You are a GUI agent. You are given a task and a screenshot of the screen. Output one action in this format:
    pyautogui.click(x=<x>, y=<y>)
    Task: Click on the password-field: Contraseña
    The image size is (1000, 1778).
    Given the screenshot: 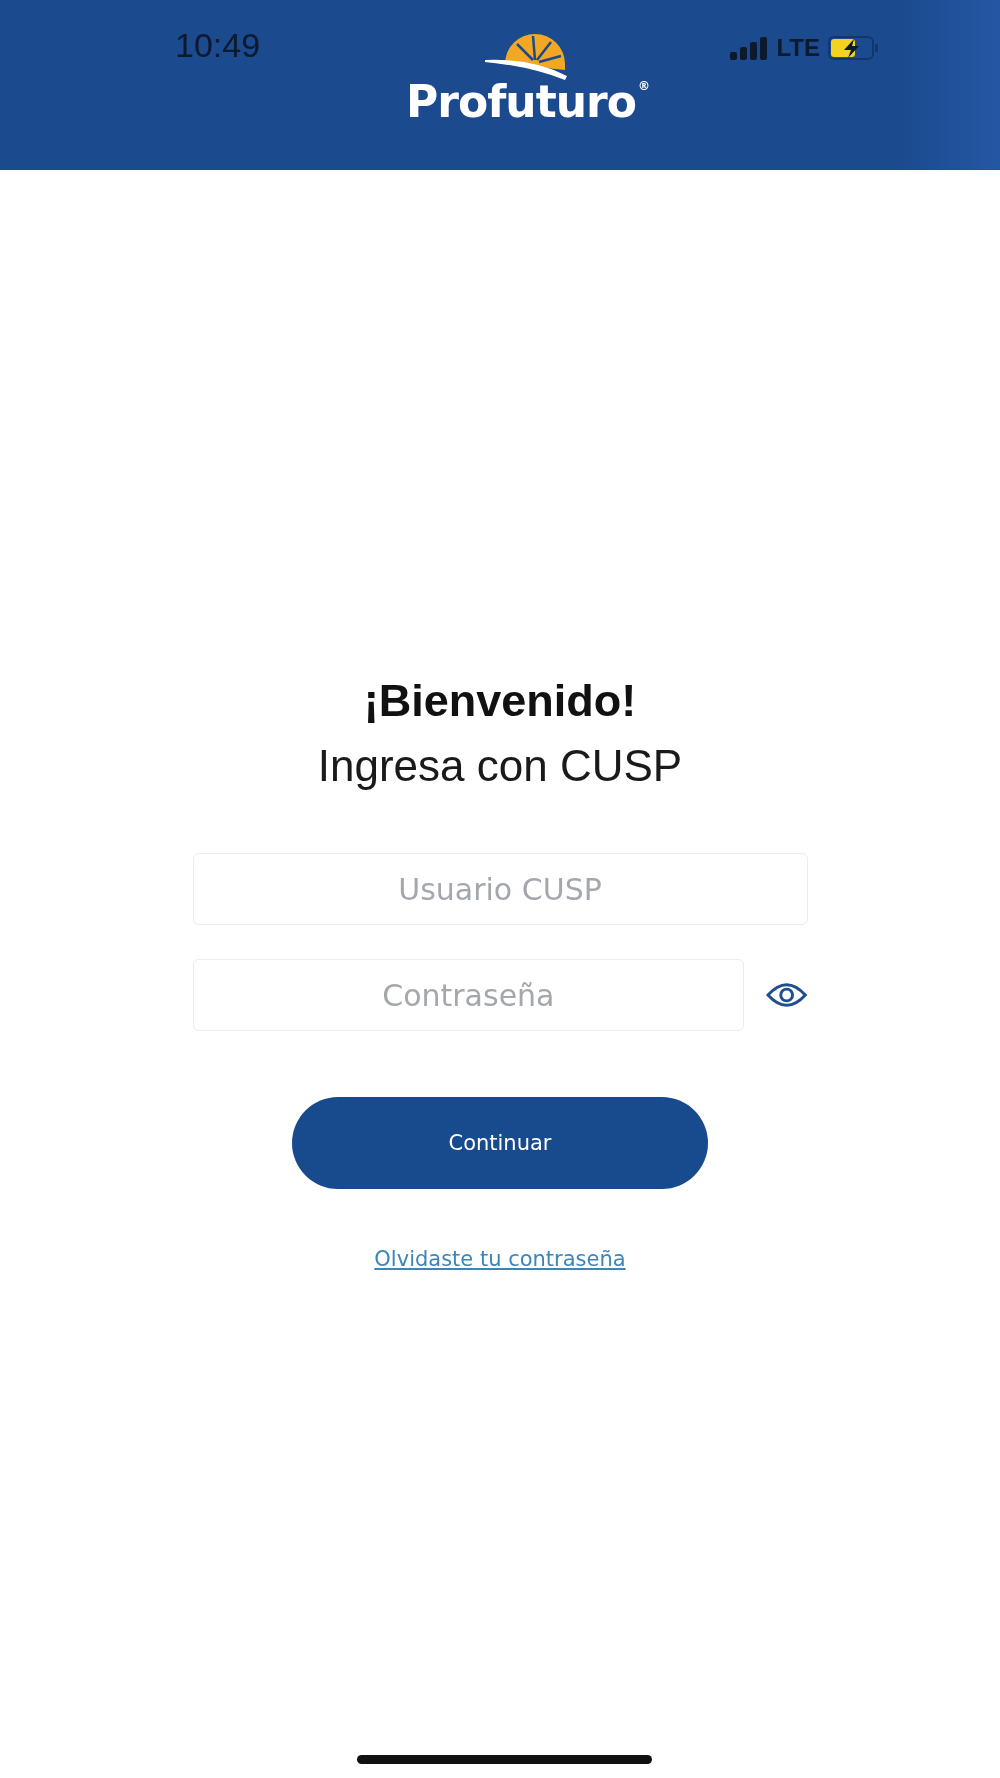 What is the action you would take?
    pyautogui.click(x=468, y=995)
    